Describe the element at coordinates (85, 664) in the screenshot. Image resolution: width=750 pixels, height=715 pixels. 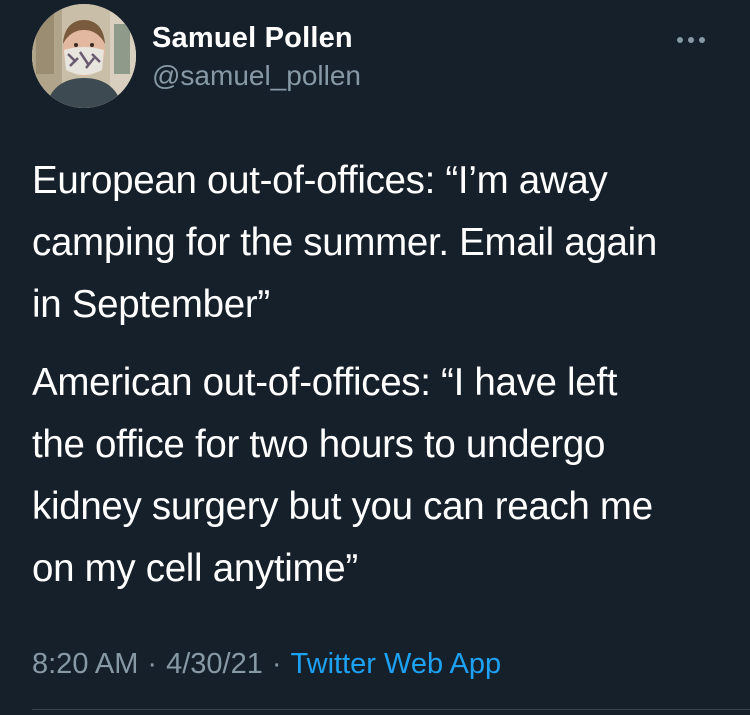
I see `tweet-time: 8:20 AM` at that location.